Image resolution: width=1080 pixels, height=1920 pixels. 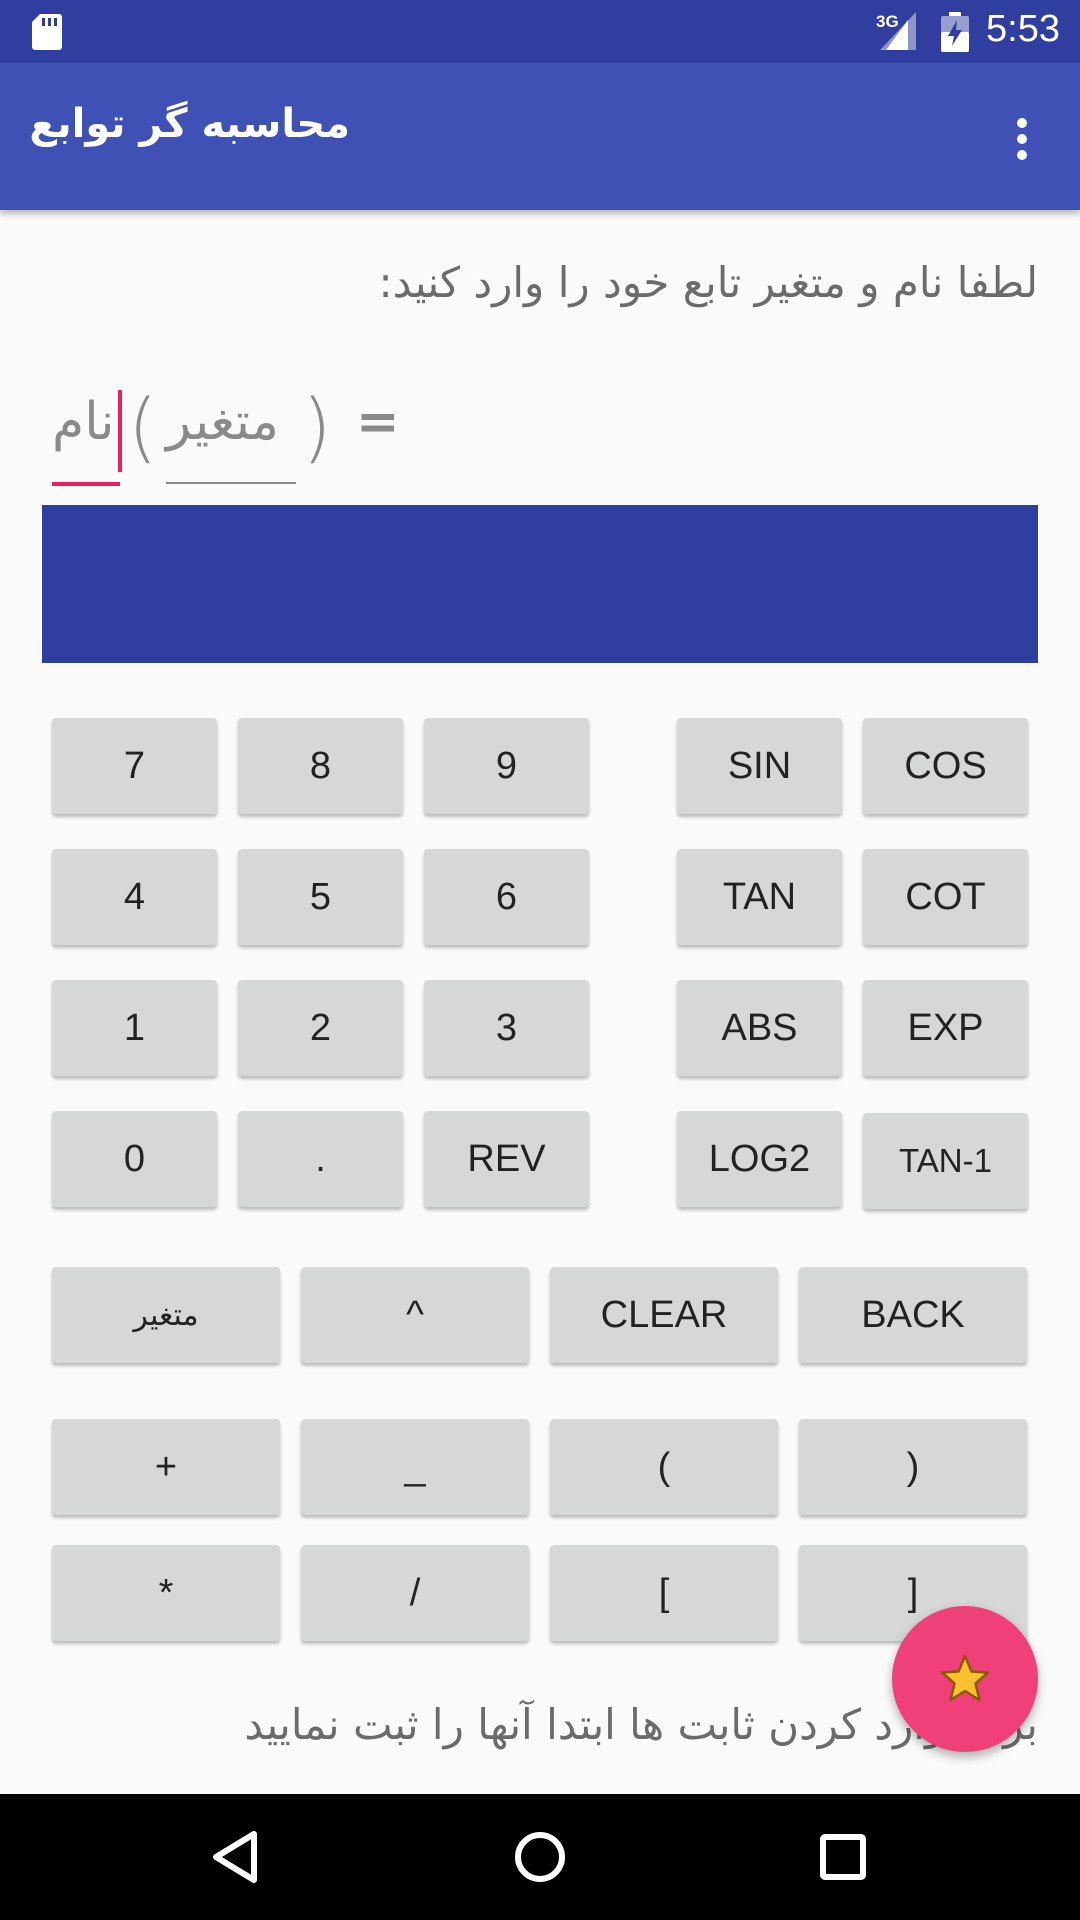 I want to click on home-icon, so click(x=540, y=1857).